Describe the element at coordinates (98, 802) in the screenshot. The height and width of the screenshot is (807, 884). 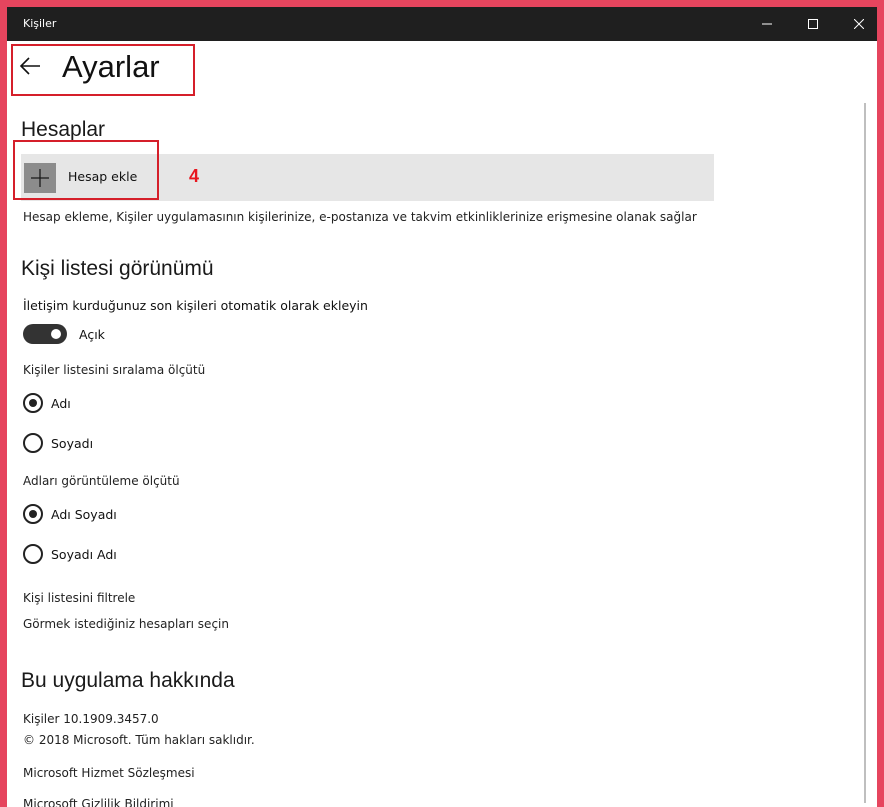
I see `privacy-link: Microsoft Gizlilik Bildirimi` at that location.